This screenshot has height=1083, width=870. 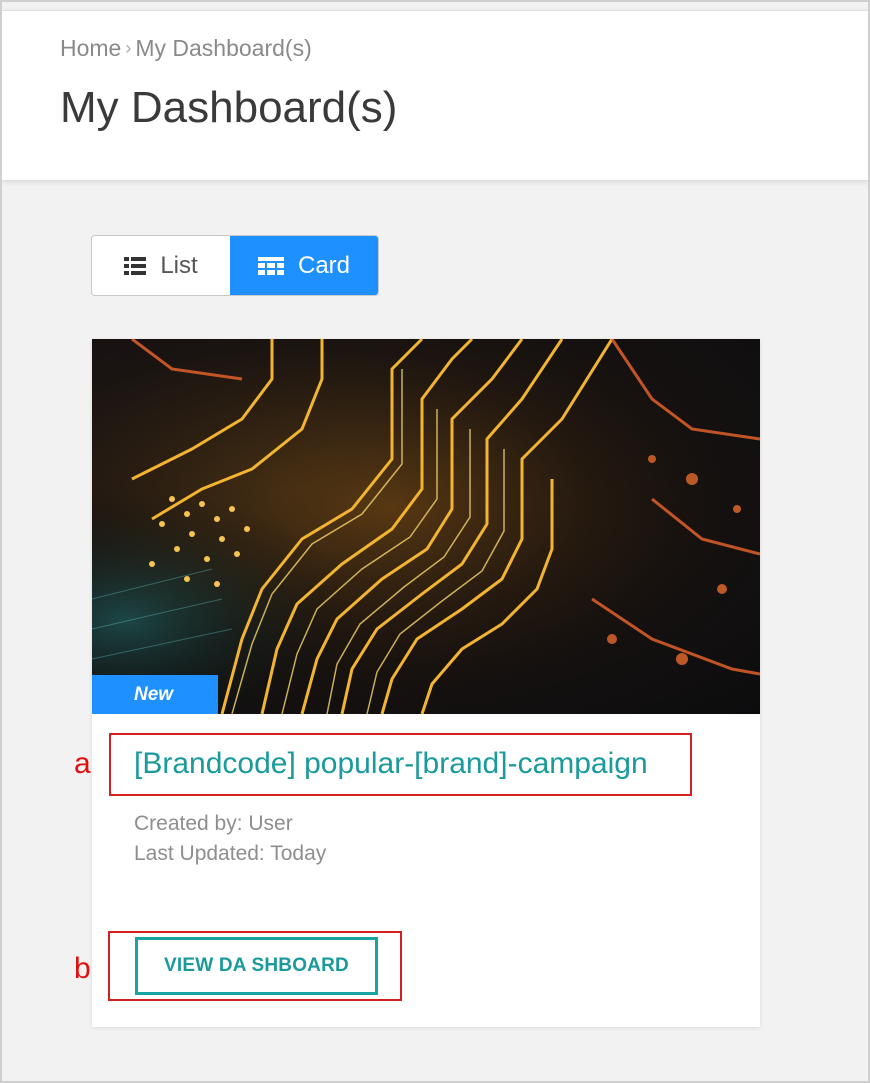 I want to click on breadcrumb: Home › My Dashboard(s), so click(x=186, y=48).